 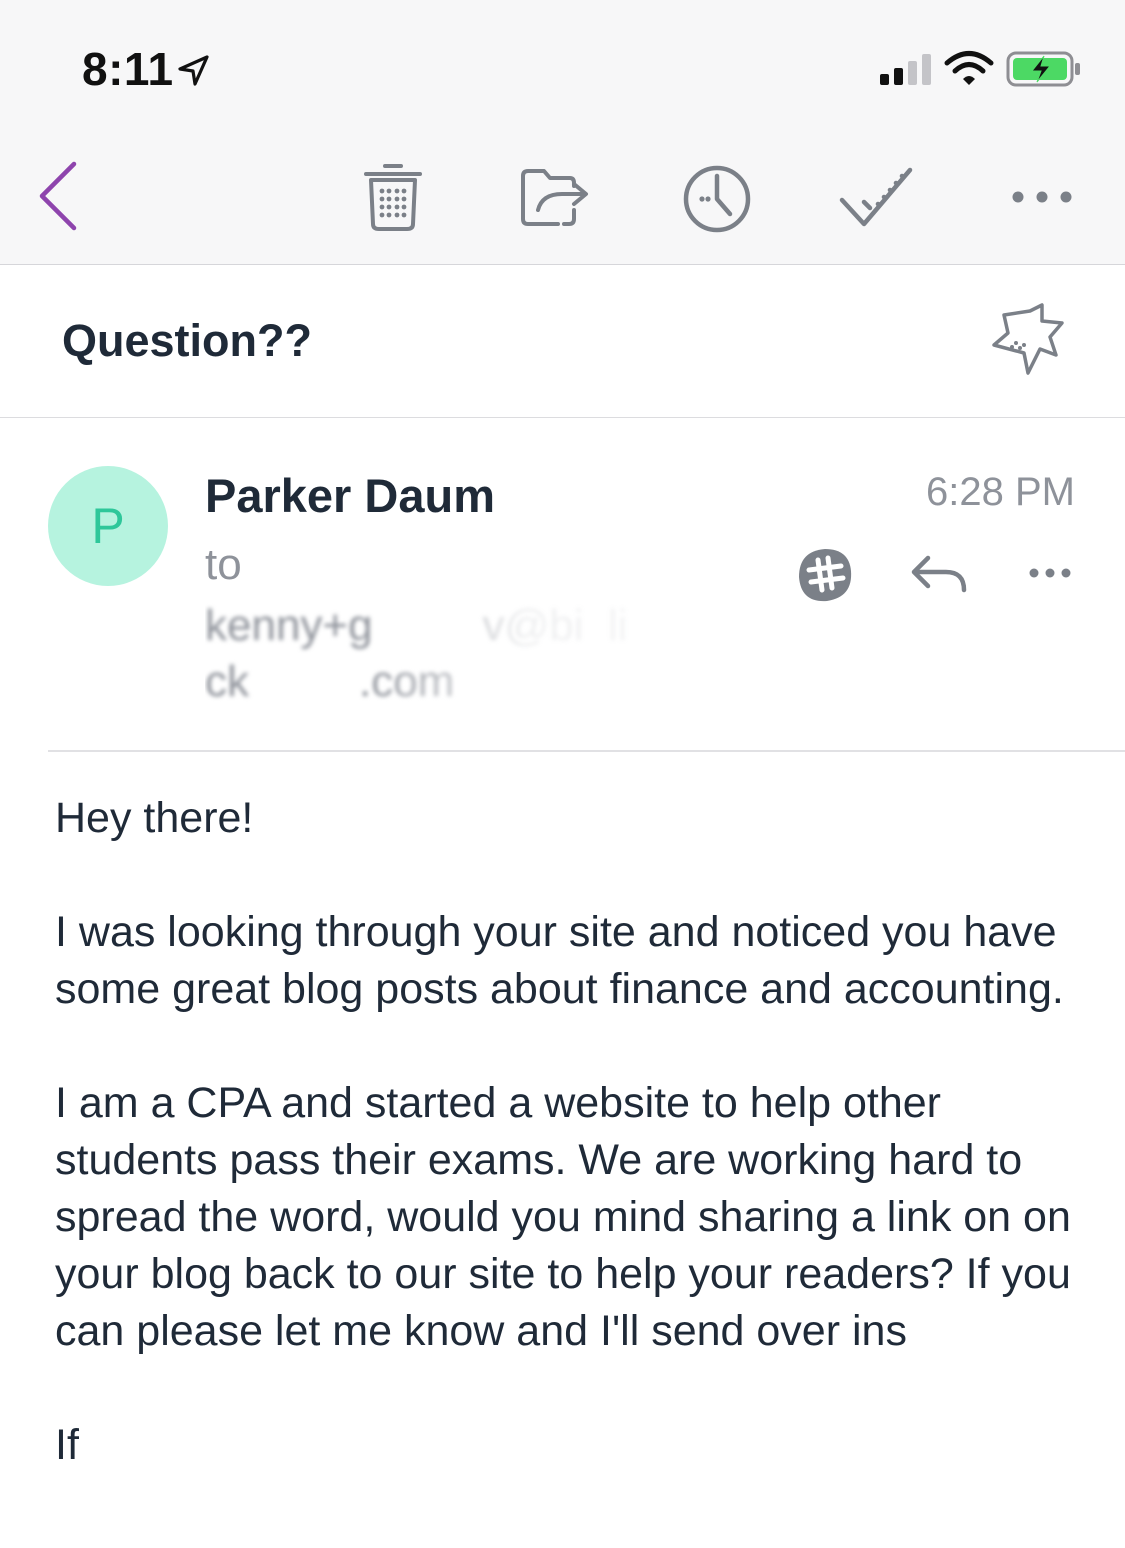 What do you see at coordinates (154, 818) in the screenshot?
I see `body-paragraph: Hey there!` at bounding box center [154, 818].